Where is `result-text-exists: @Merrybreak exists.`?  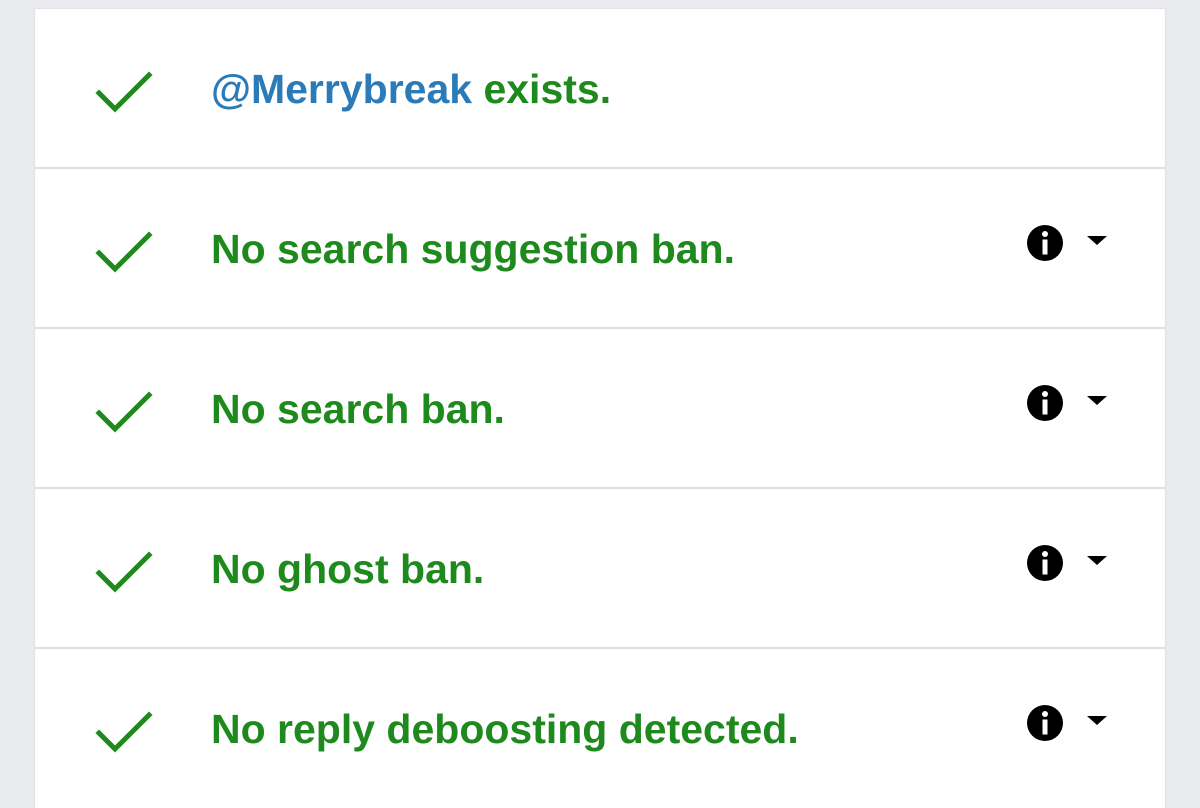 result-text-exists: @Merrybreak exists. is located at coordinates (411, 89).